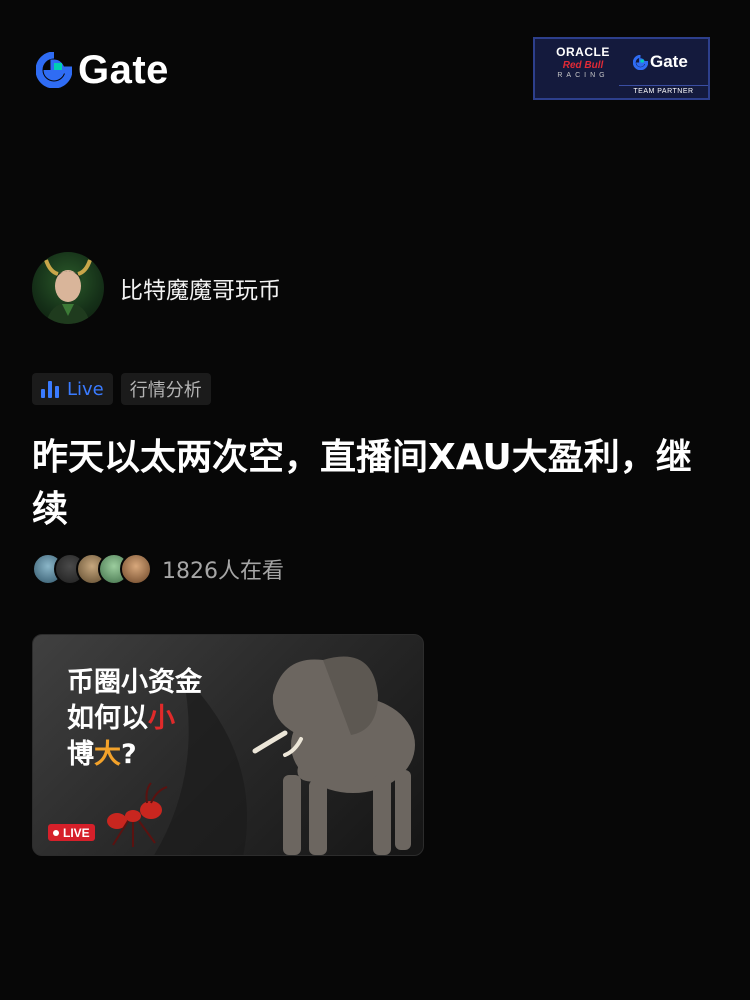  I want to click on cover-line-3: 博大?, so click(134, 755).